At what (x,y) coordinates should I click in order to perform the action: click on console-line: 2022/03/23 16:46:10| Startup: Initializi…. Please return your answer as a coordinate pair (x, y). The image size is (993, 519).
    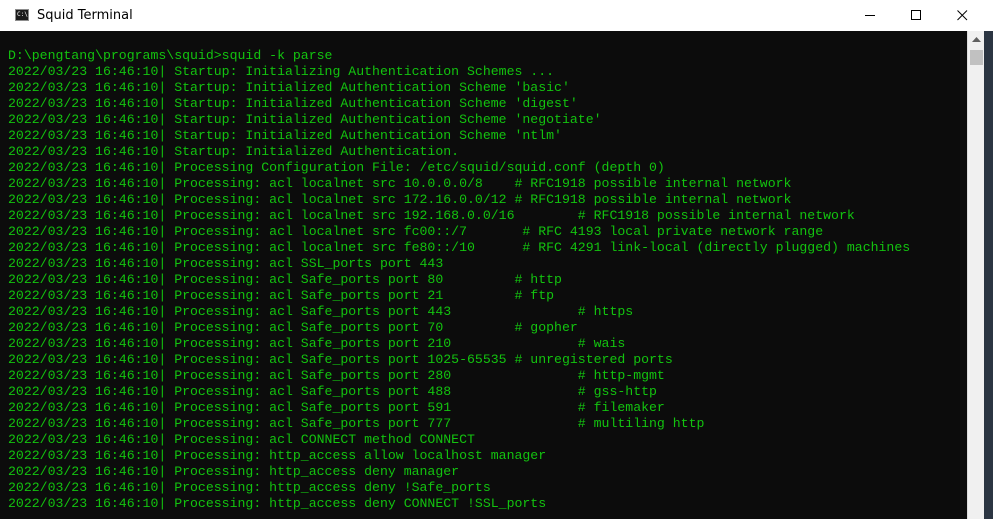
    Looking at the image, I should click on (281, 71).